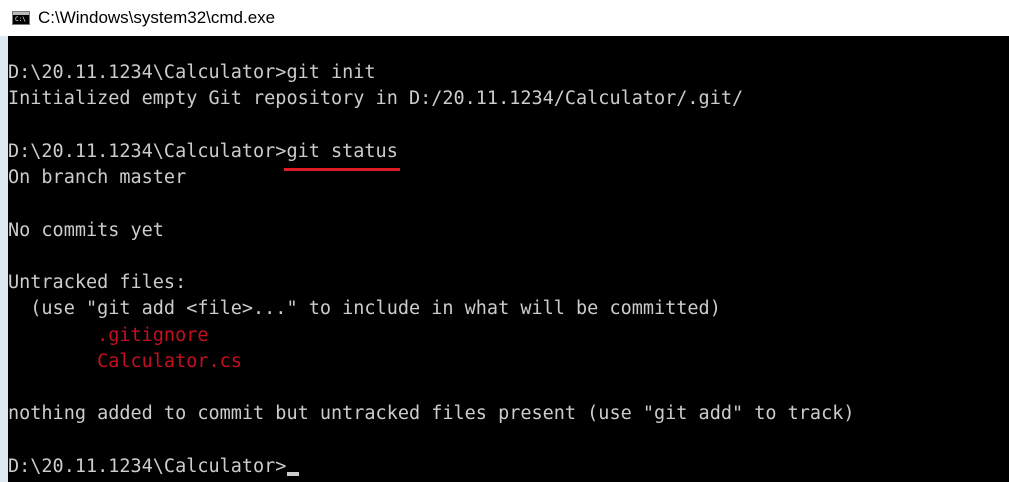 This screenshot has width=1009, height=482. I want to click on window-left-border, so click(4, 259).